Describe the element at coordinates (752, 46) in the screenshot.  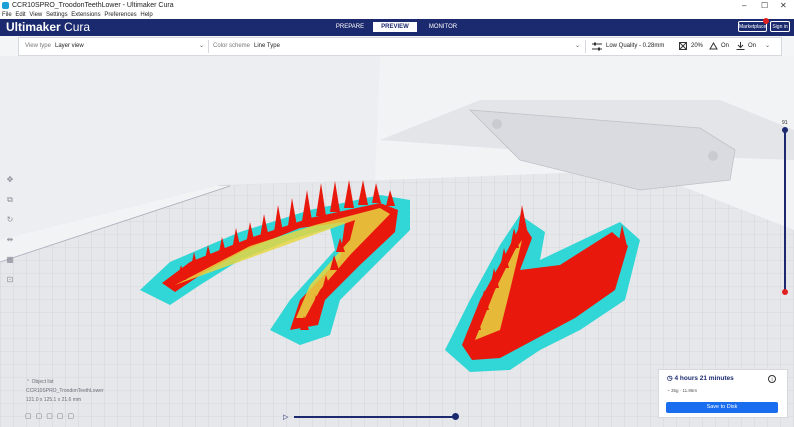
I see `adhesion-value: On` at that location.